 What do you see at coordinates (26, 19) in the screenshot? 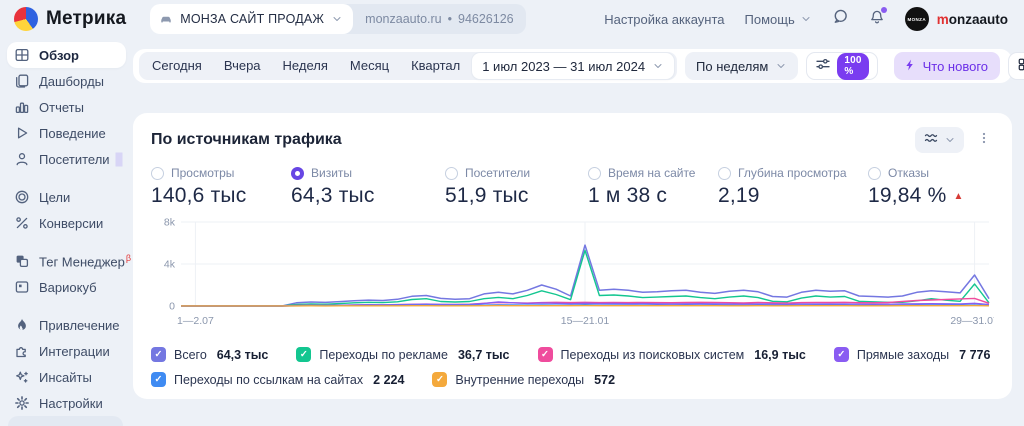
I see `metrika-logo-icon` at bounding box center [26, 19].